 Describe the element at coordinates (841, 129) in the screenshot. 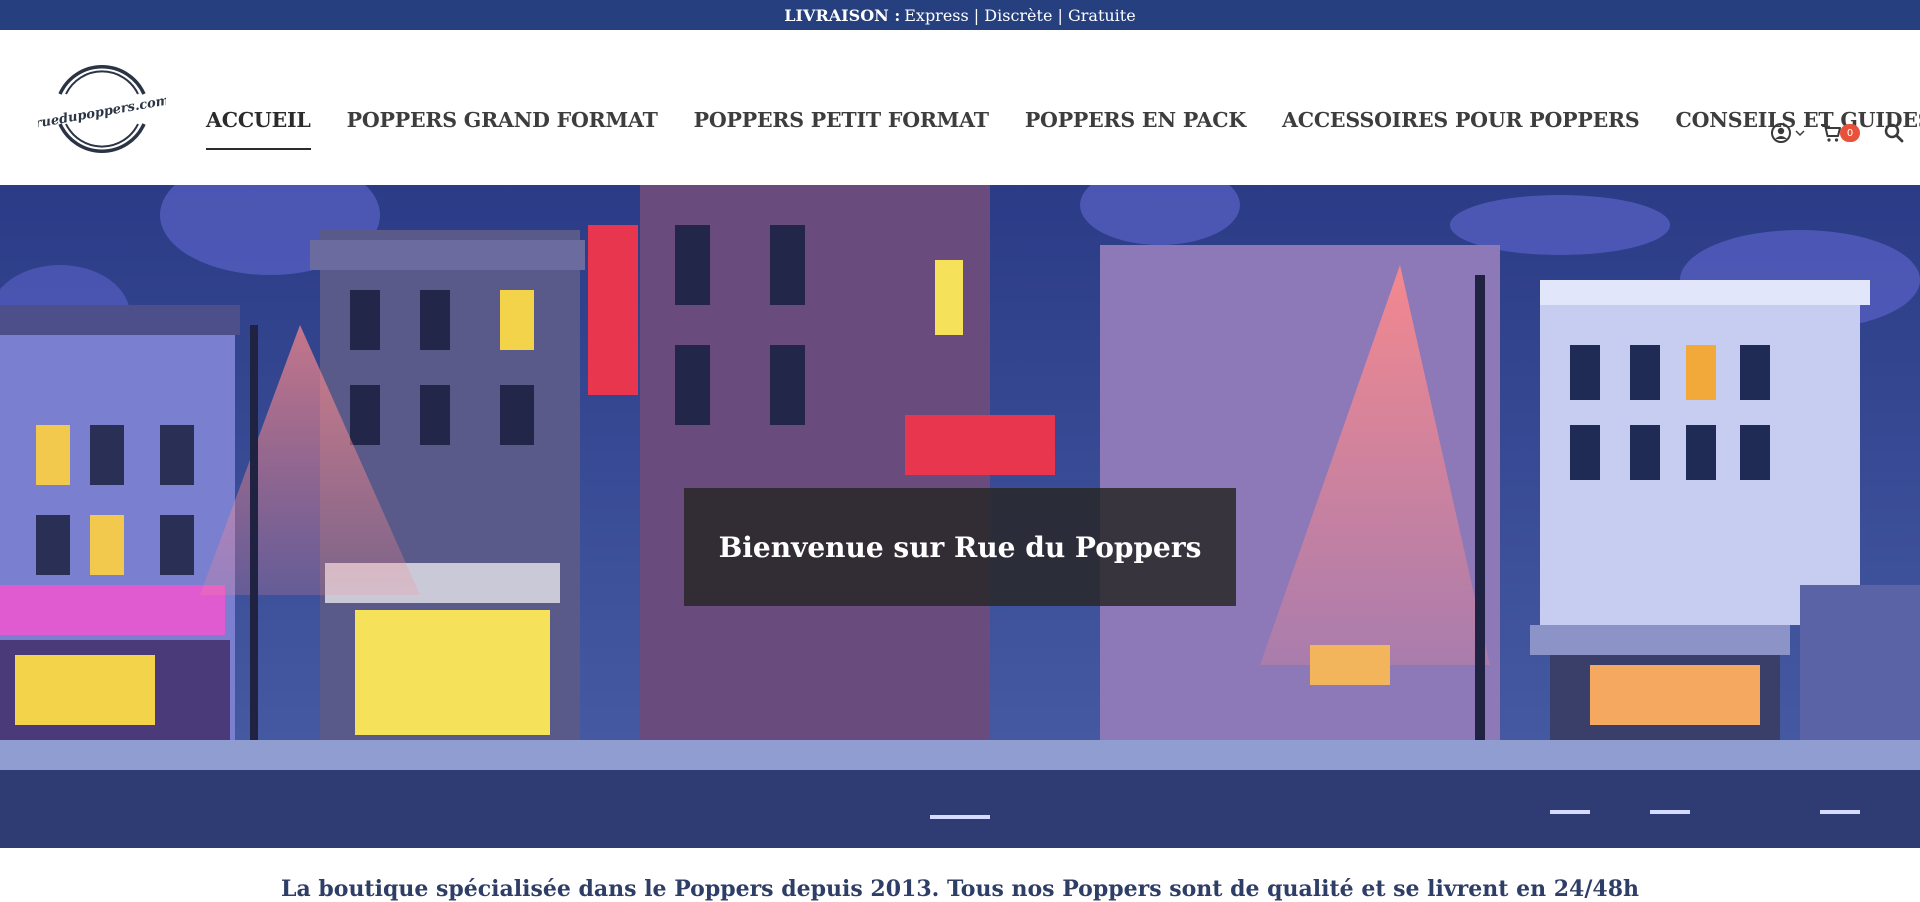

I see `nav-poppers-petit-format: POPPERS PETIT FORMAT` at that location.